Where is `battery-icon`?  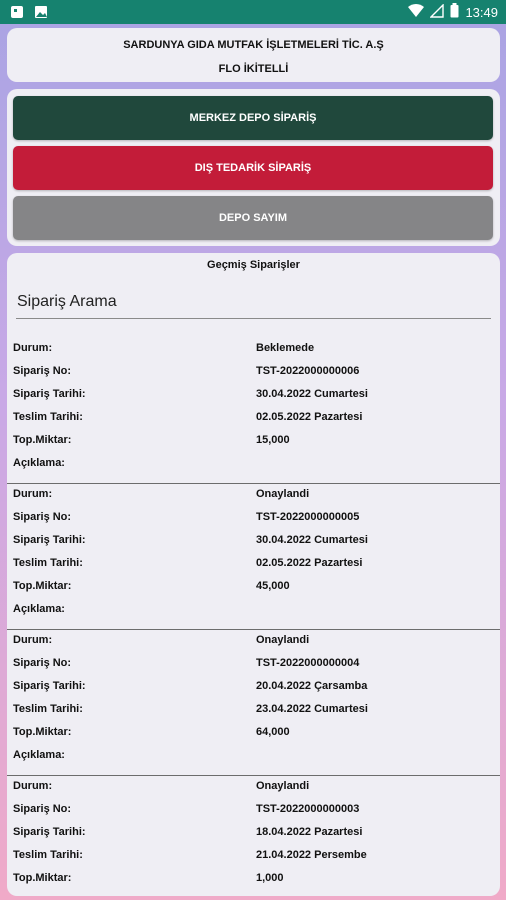
battery-icon is located at coordinates (454, 12).